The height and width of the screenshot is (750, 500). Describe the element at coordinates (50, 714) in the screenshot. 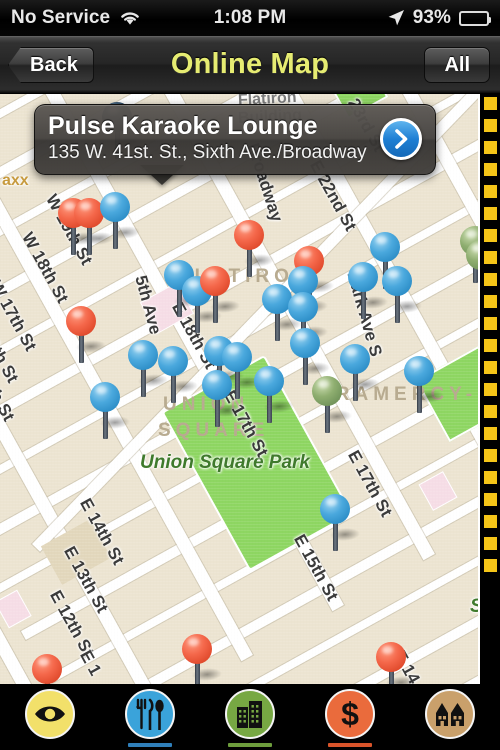

I see `eye-icon` at that location.